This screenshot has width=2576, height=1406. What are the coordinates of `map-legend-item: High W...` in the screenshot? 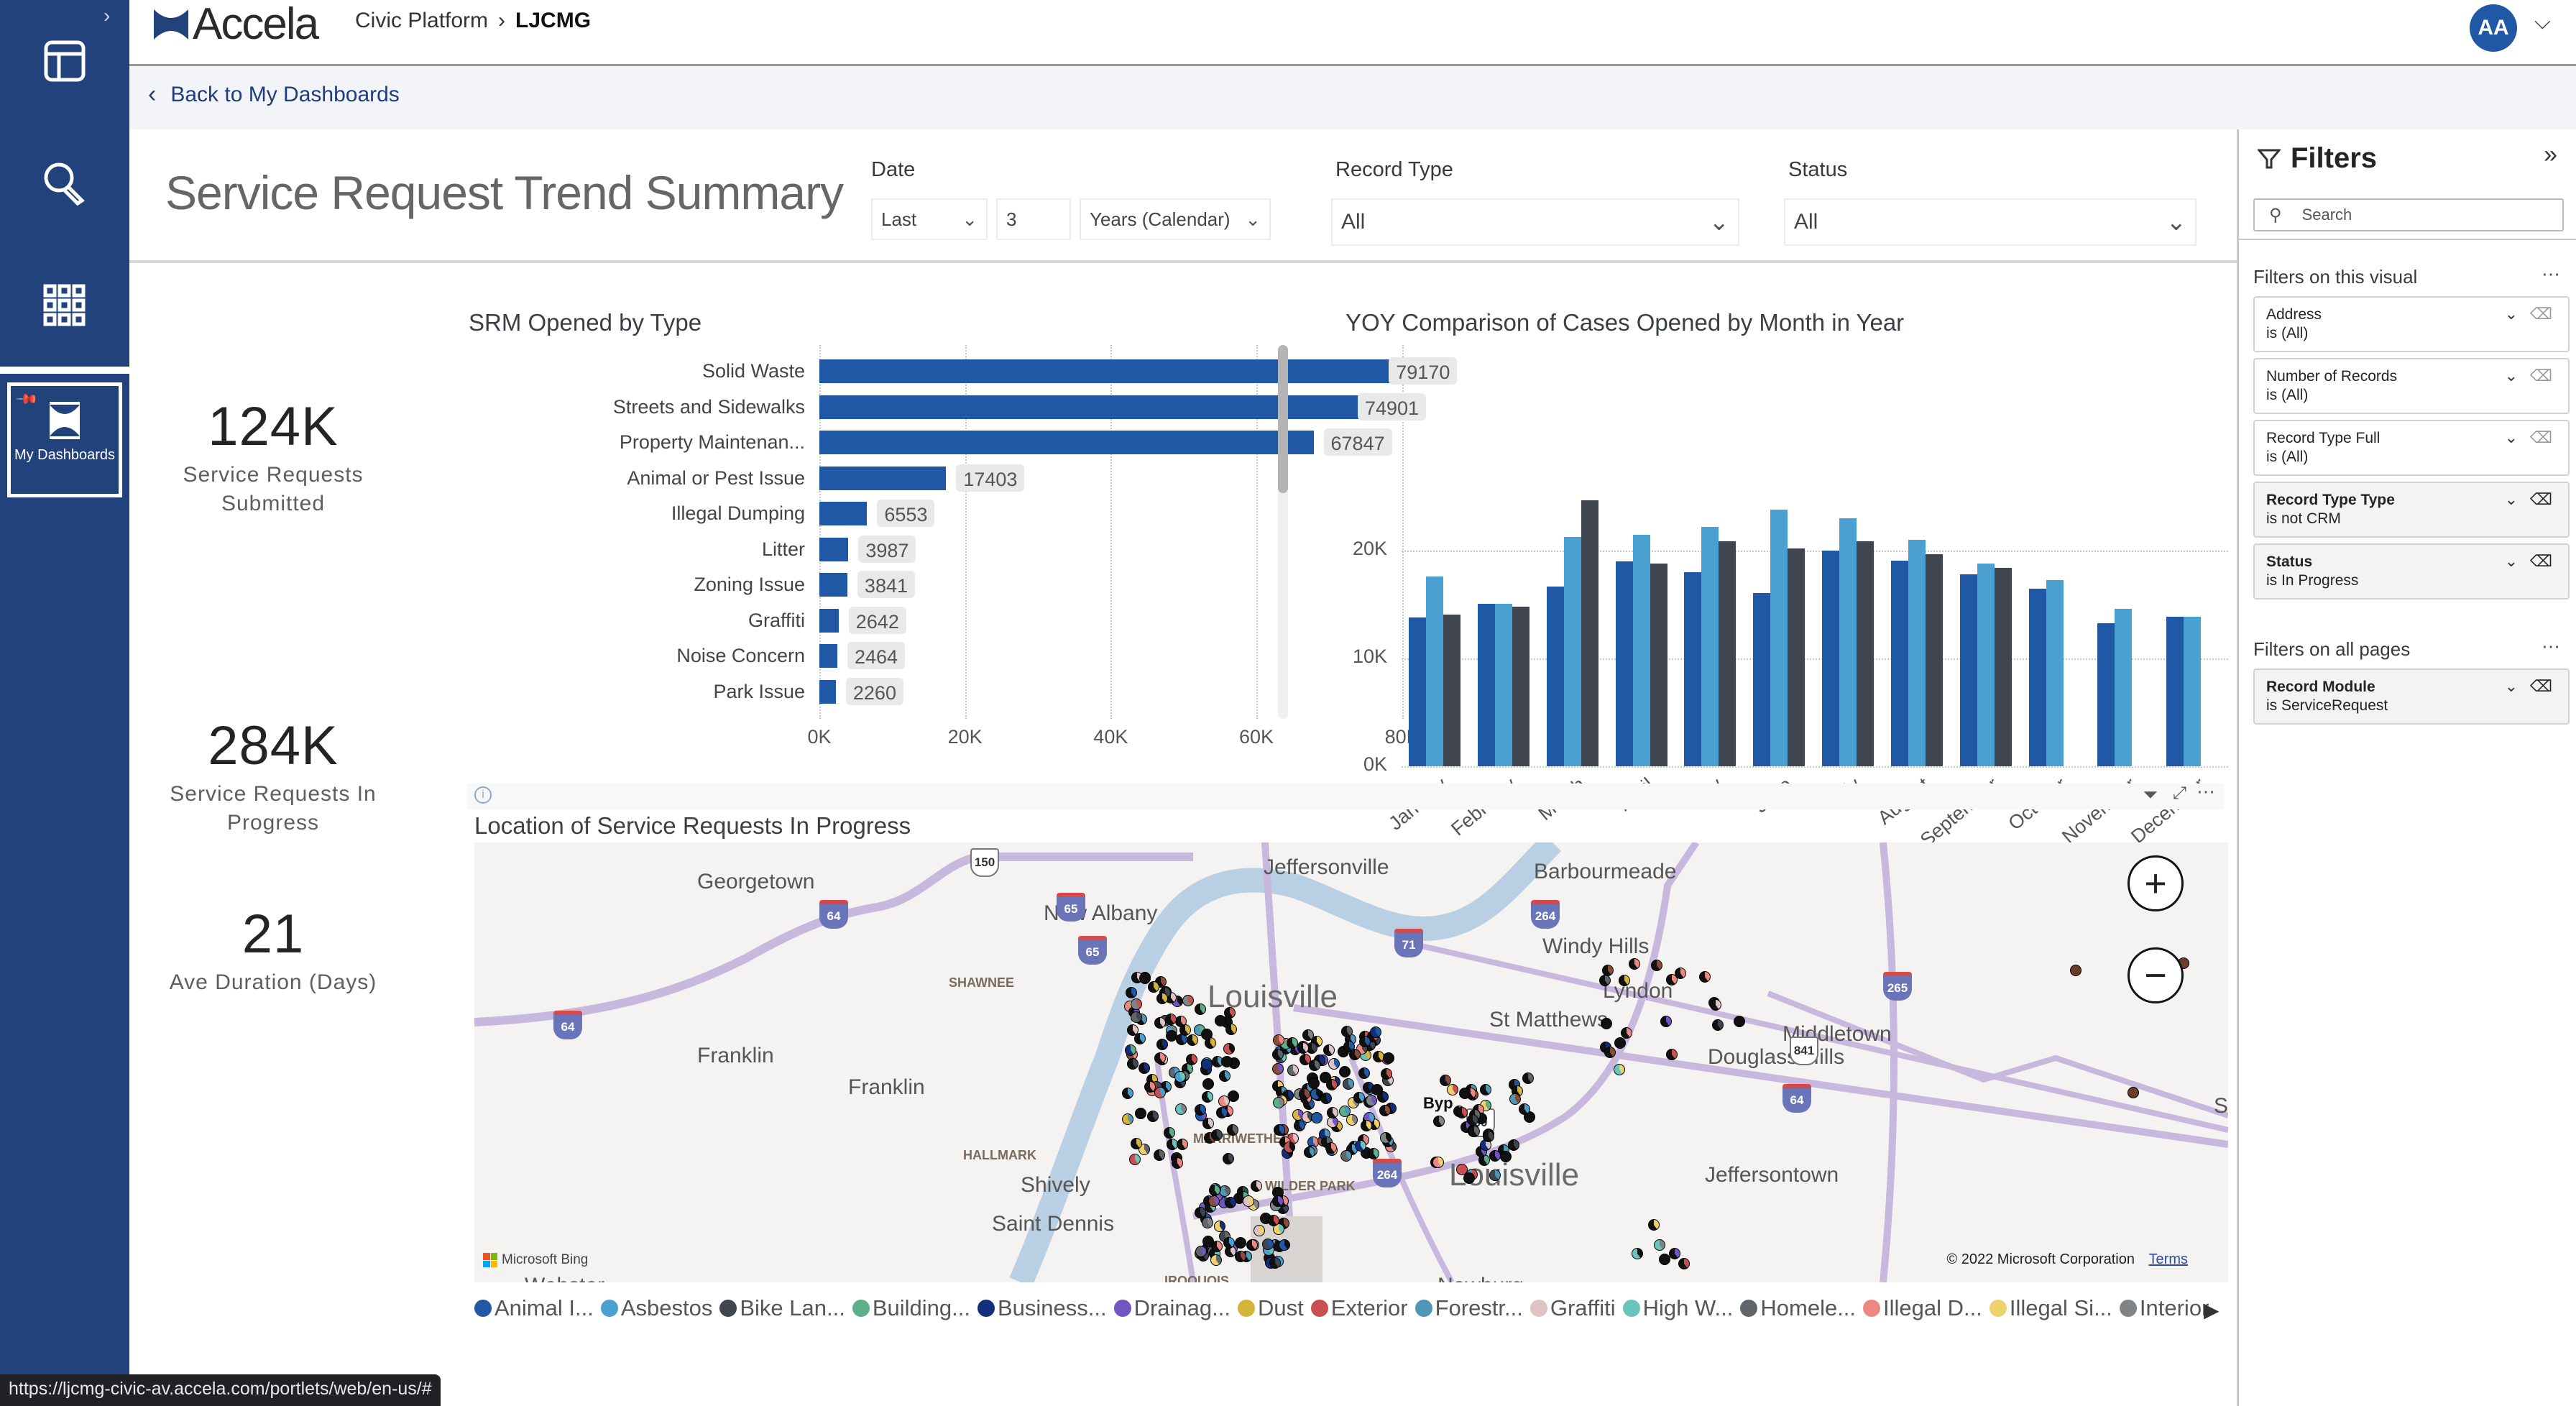 It's located at (1677, 1308).